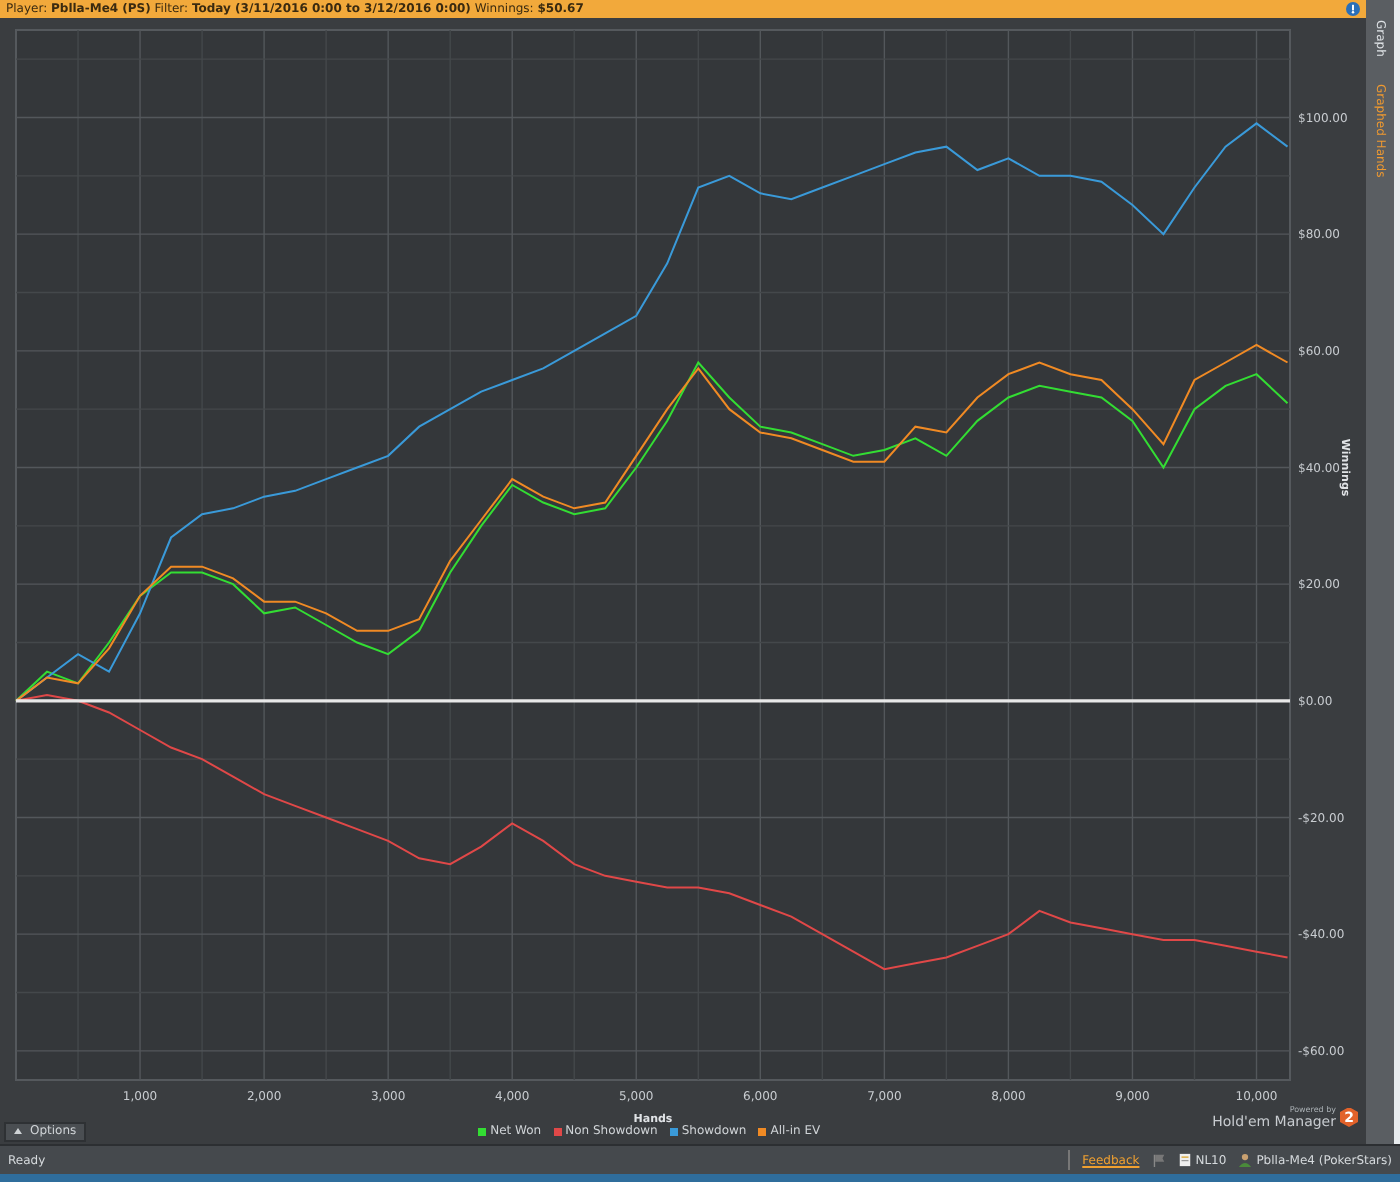 The image size is (1400, 1182). I want to click on help-icon, so click(1353, 9).